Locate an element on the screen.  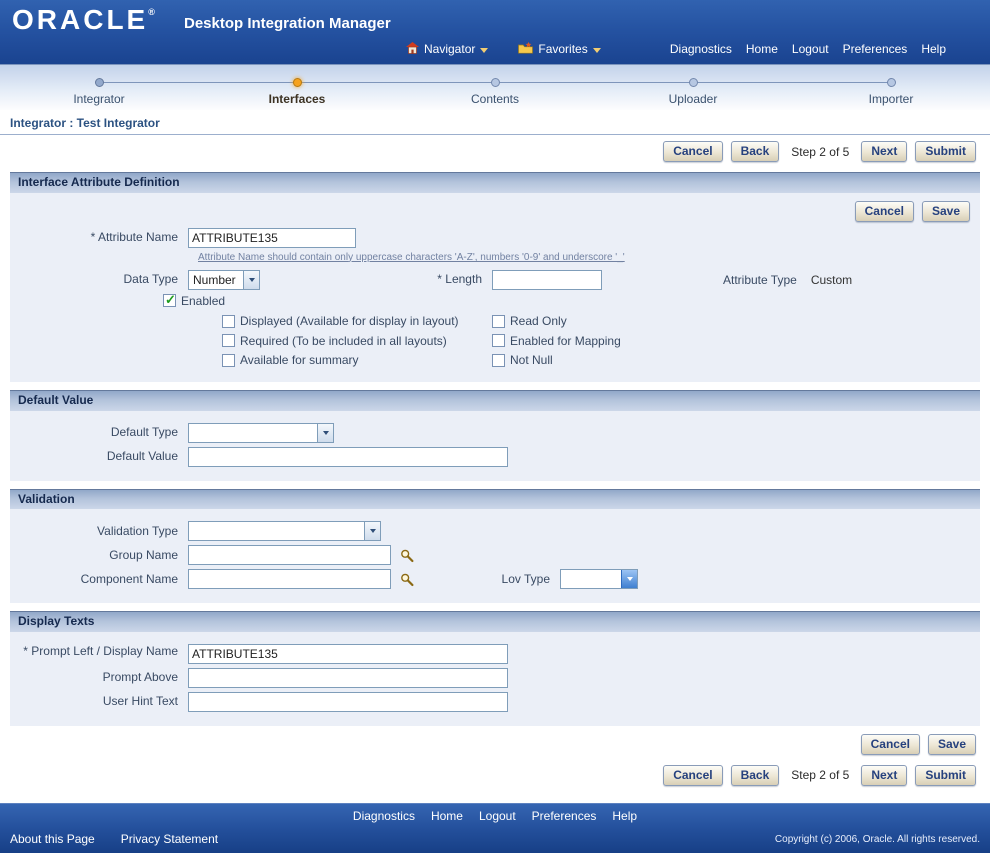
footer-link-diagnostics: Diagnostics is located at coordinates (384, 816).